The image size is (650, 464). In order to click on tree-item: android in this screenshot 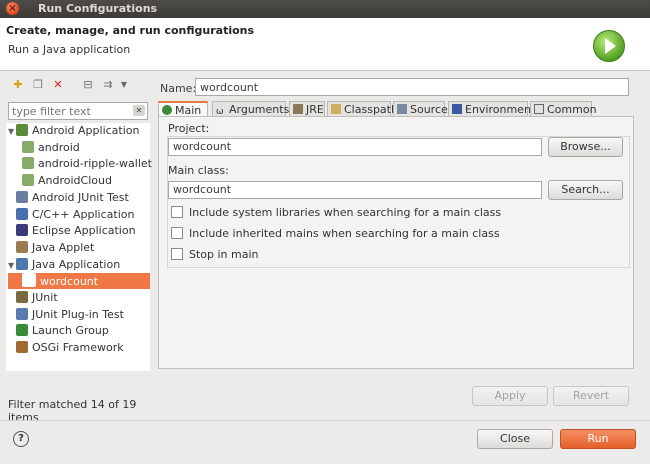, I will do `click(51, 148)`.